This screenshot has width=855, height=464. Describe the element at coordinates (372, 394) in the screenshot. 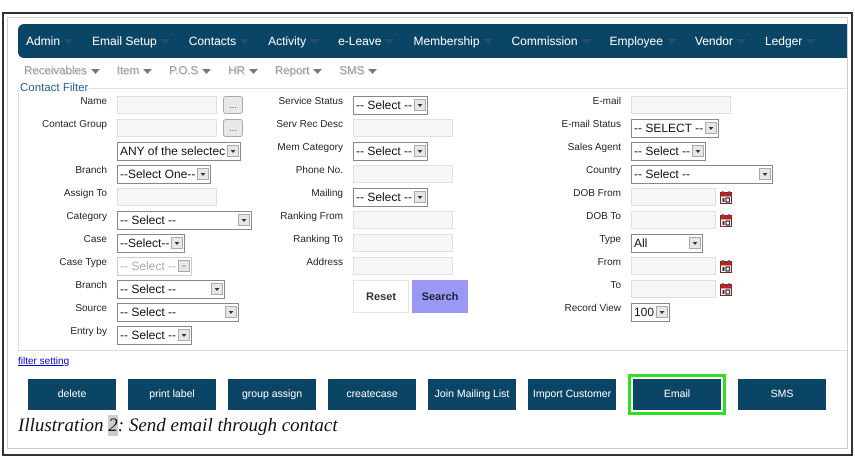

I see `action-button: createcase` at that location.